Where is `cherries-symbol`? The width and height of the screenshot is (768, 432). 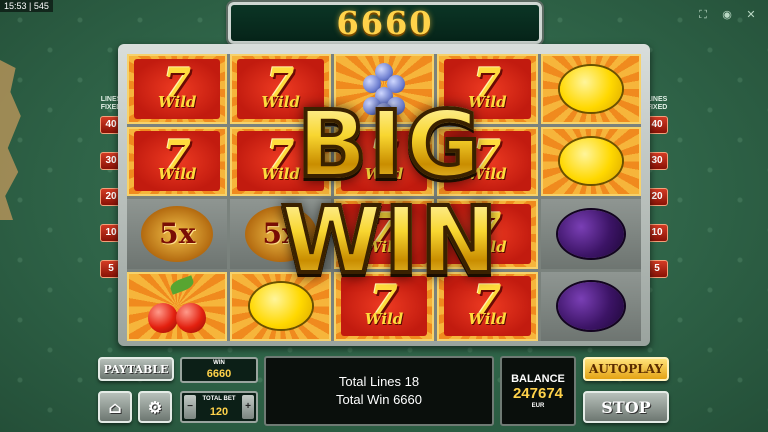
cherries-symbol is located at coordinates (177, 304).